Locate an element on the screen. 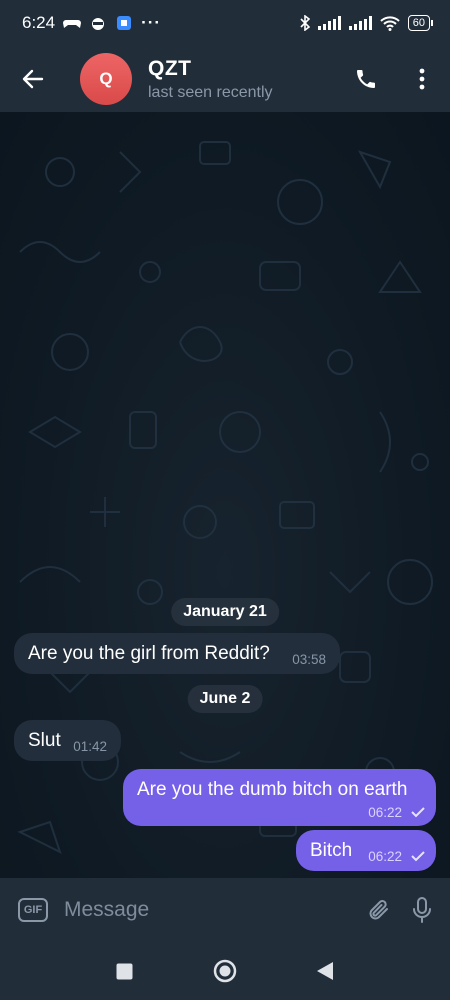  chat-header: Q QZT last seen recently is located at coordinates (225, 79).